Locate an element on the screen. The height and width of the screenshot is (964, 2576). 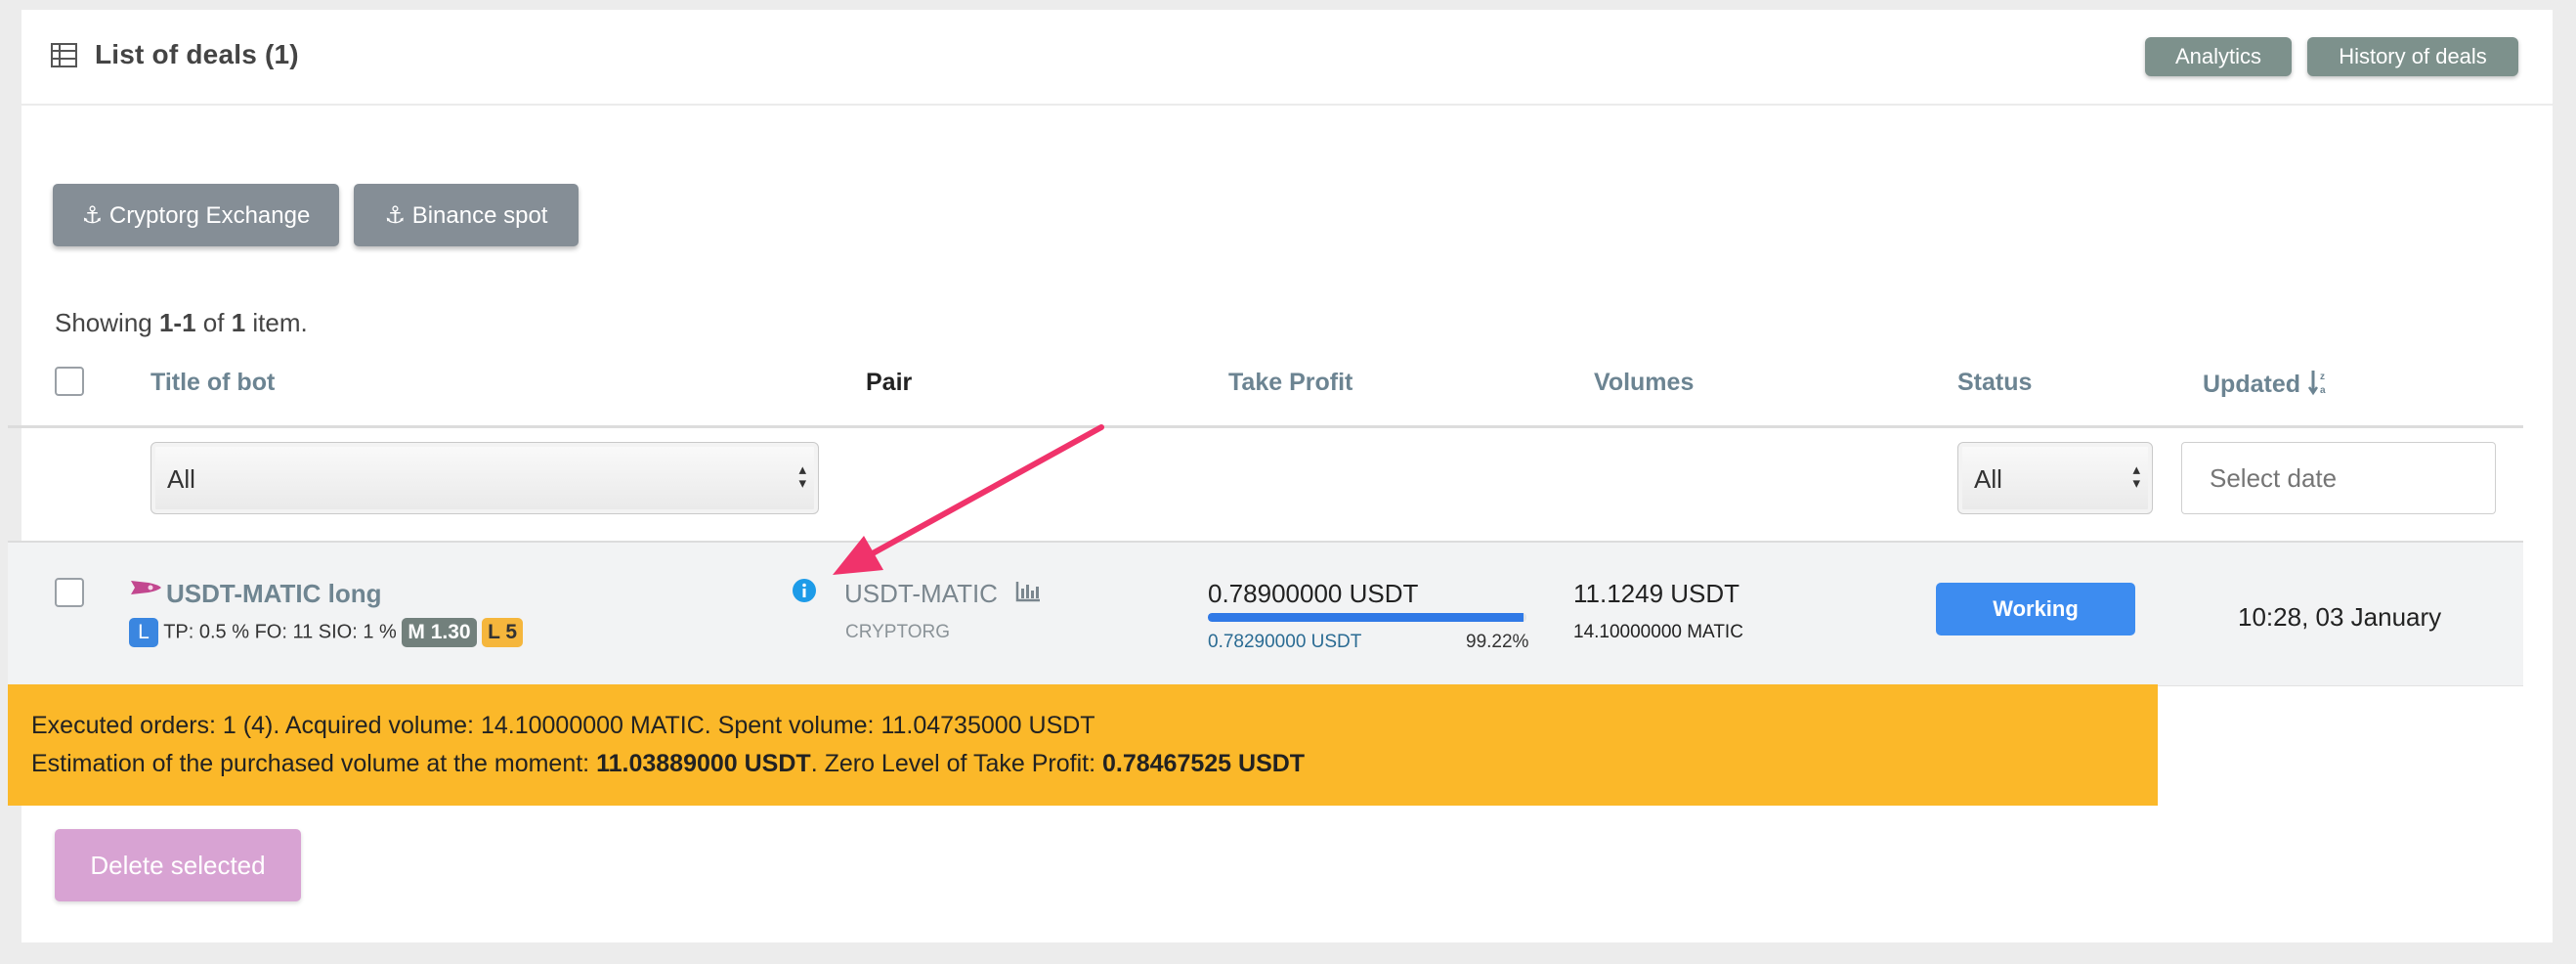
row-checkbox is located at coordinates (69, 592).